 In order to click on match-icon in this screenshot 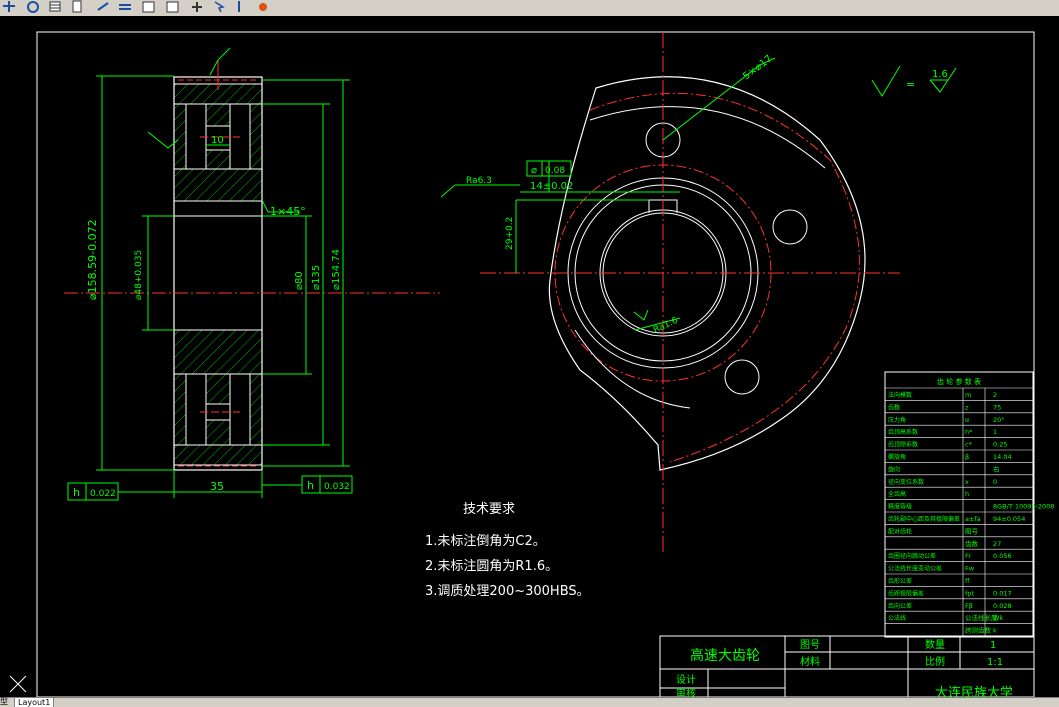, I will do `click(103, 6)`.